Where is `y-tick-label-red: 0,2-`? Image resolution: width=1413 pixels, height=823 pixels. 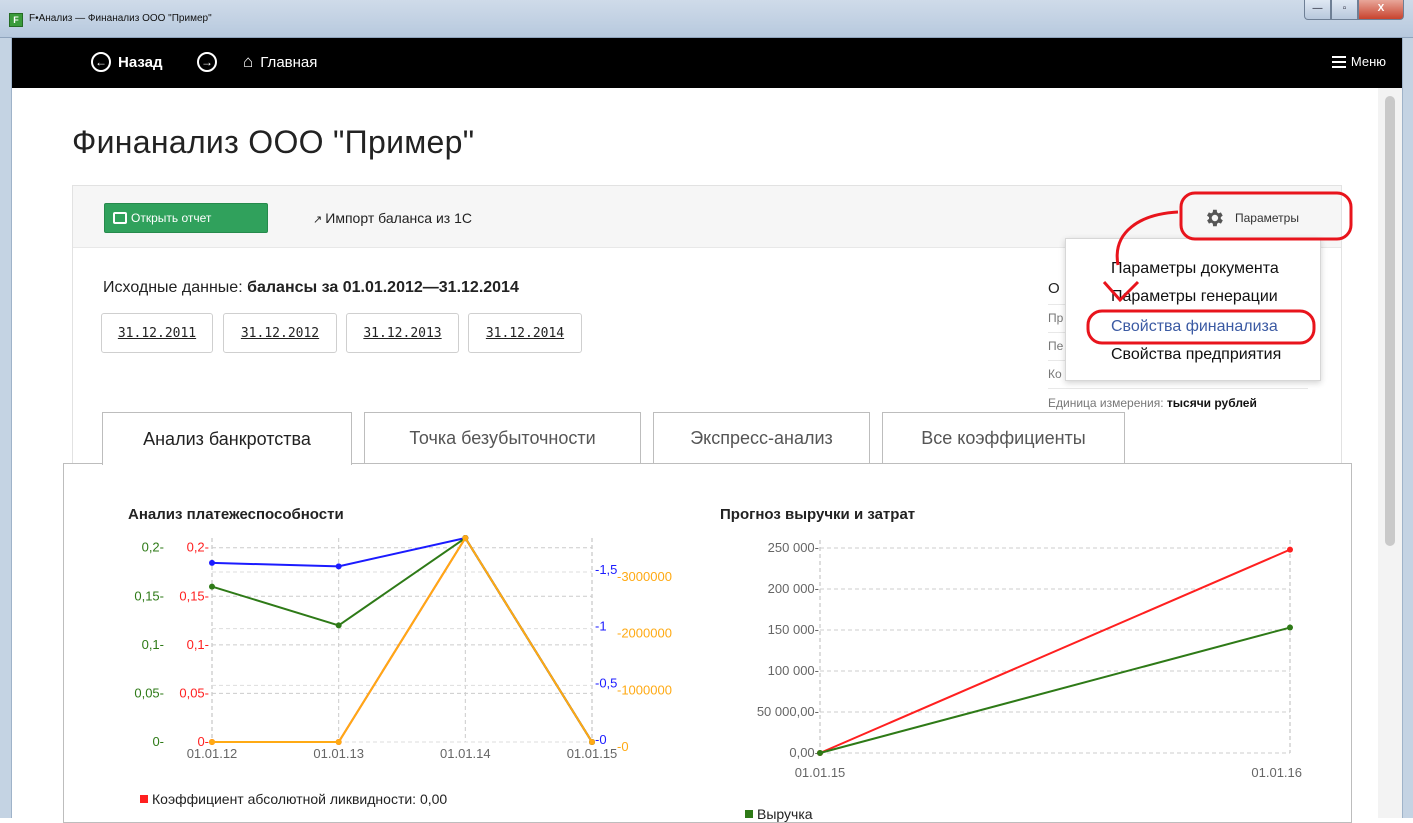 y-tick-label-red: 0,2- is located at coordinates (198, 547).